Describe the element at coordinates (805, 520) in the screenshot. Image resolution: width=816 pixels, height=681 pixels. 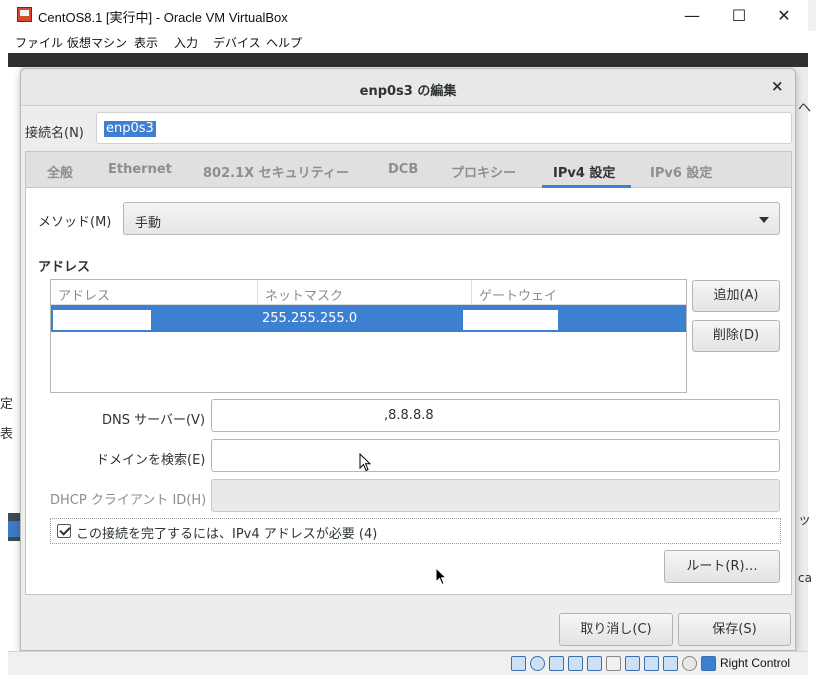
I see `background-text: ッ` at that location.